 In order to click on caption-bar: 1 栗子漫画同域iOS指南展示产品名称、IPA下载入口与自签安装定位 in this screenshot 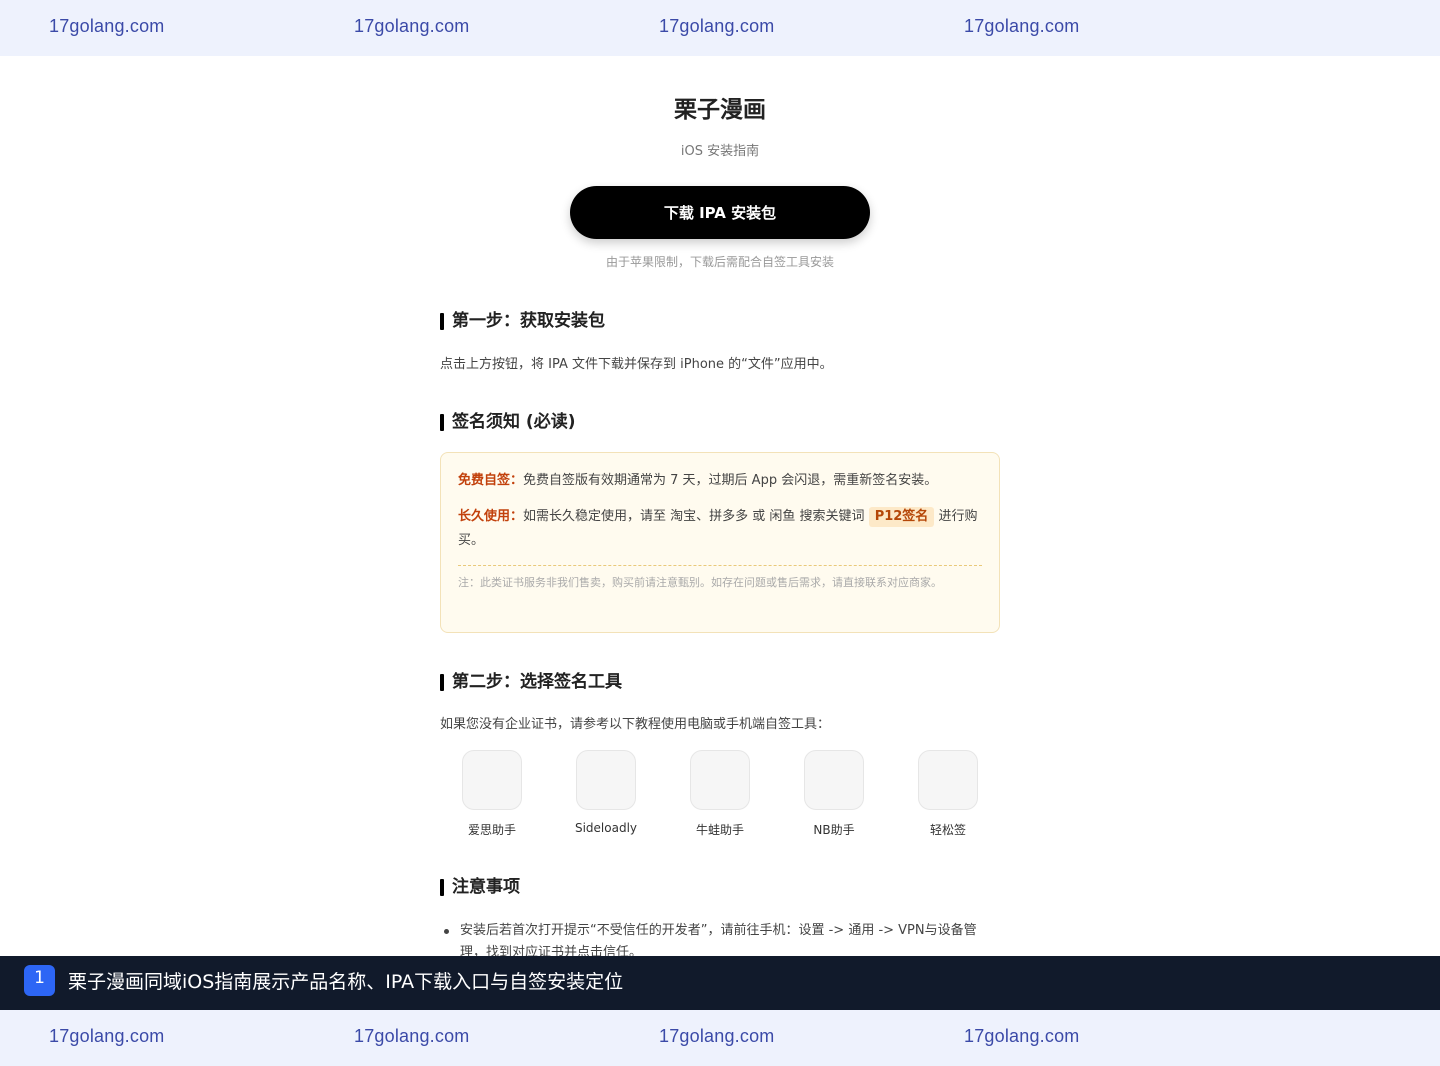, I will do `click(720, 983)`.